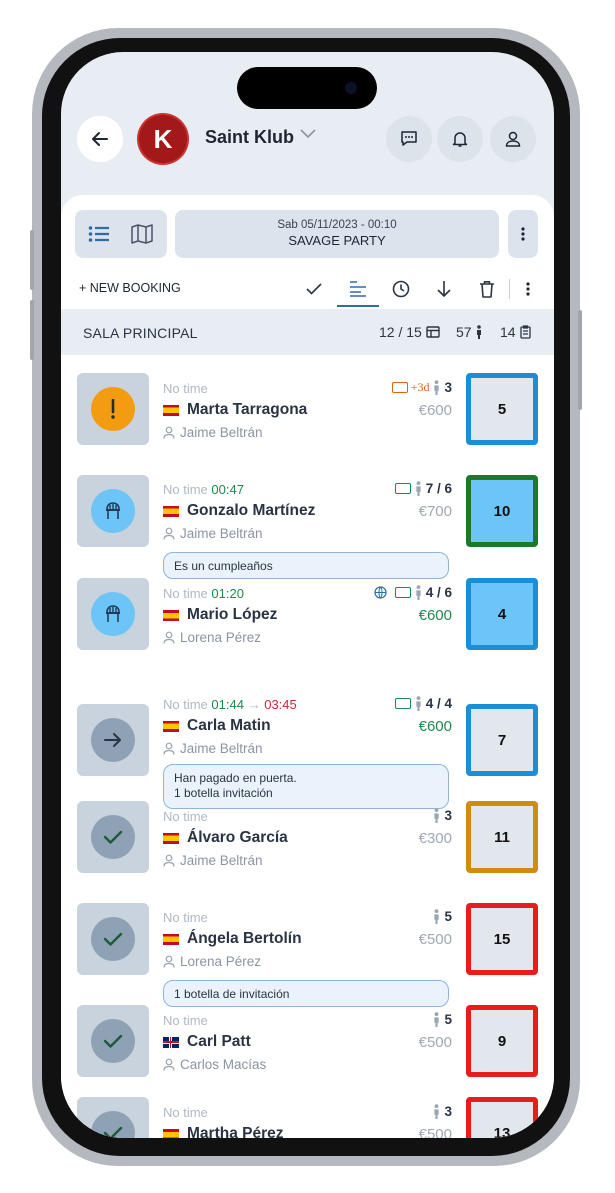 This screenshot has width=615, height=1193. I want to click on filter-pending-button, so click(401, 289).